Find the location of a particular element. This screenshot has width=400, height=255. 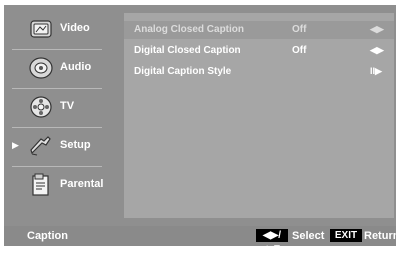

tv-icon is located at coordinates (41, 107).